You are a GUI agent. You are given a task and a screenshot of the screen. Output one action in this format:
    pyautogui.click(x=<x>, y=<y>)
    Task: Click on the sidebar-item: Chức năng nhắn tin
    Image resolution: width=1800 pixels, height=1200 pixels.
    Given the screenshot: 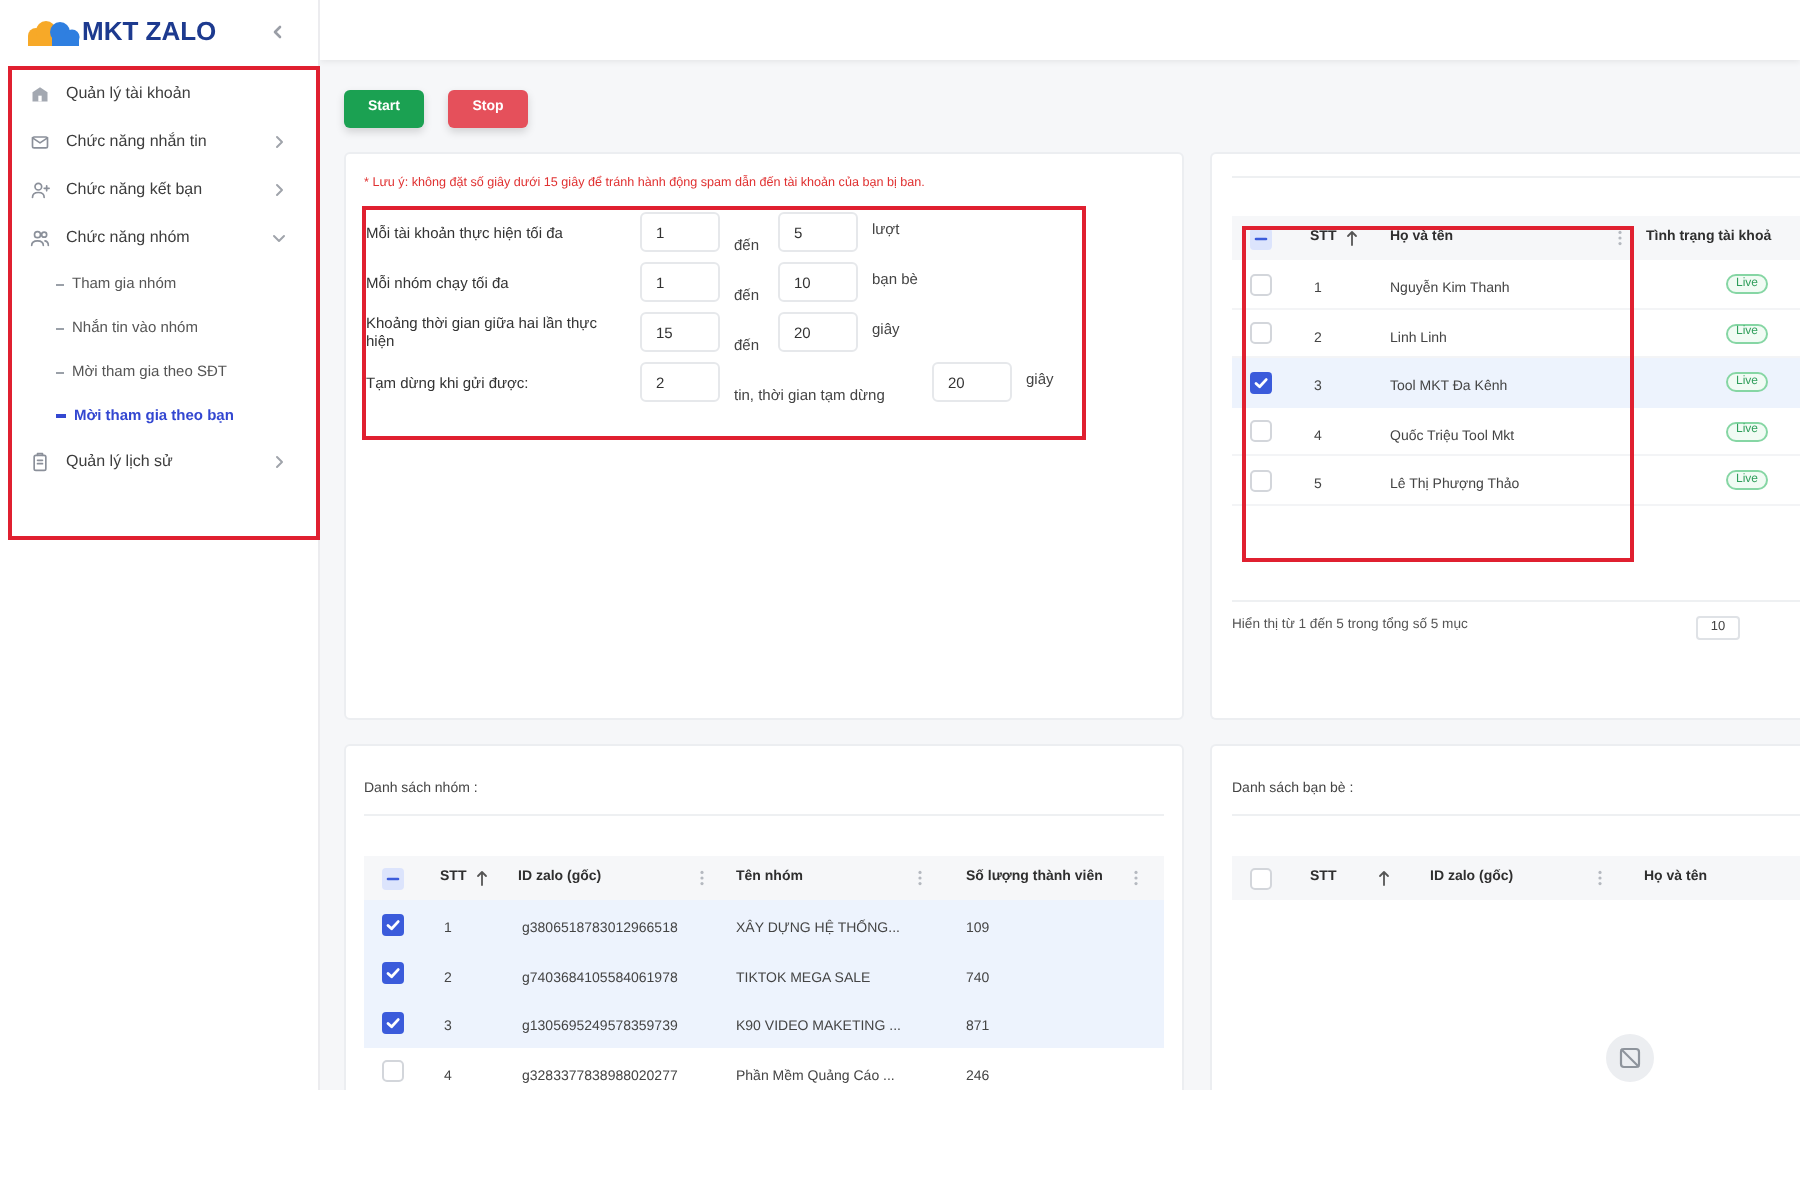 What is the action you would take?
    pyautogui.click(x=164, y=142)
    